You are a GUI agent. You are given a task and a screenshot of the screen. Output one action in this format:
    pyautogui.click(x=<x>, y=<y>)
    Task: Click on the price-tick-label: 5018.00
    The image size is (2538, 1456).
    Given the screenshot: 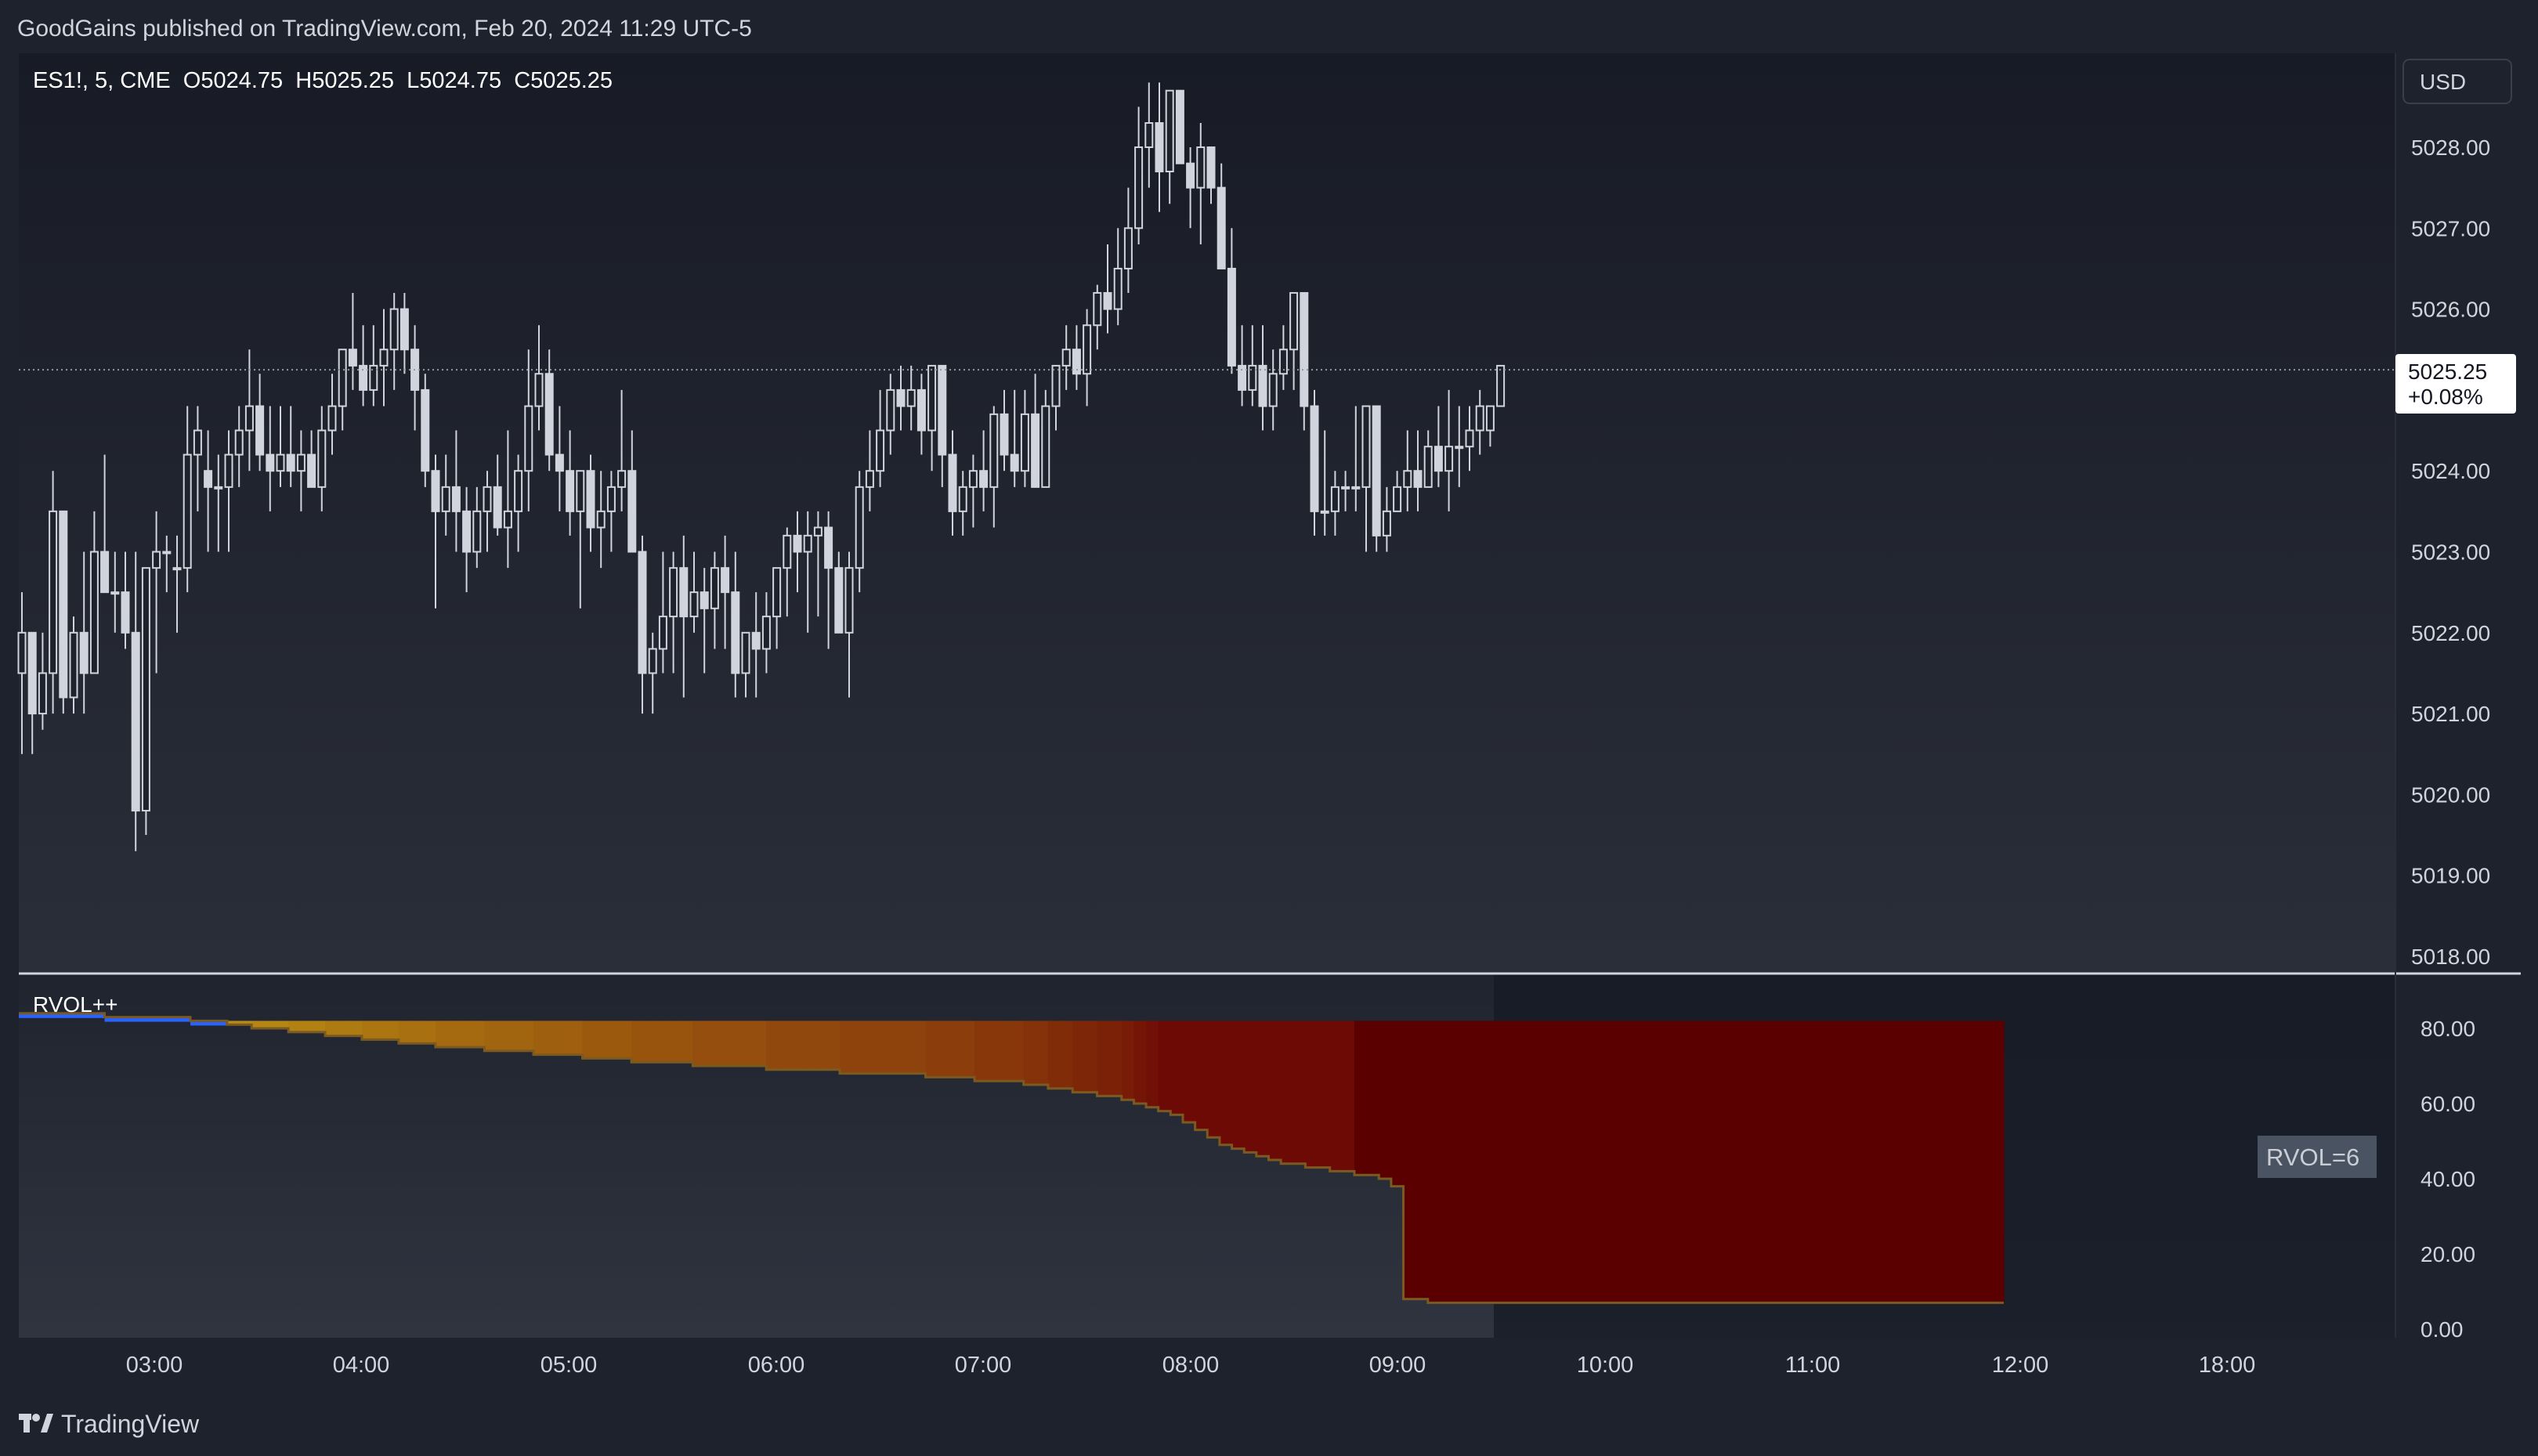 What is the action you would take?
    pyautogui.click(x=2450, y=957)
    